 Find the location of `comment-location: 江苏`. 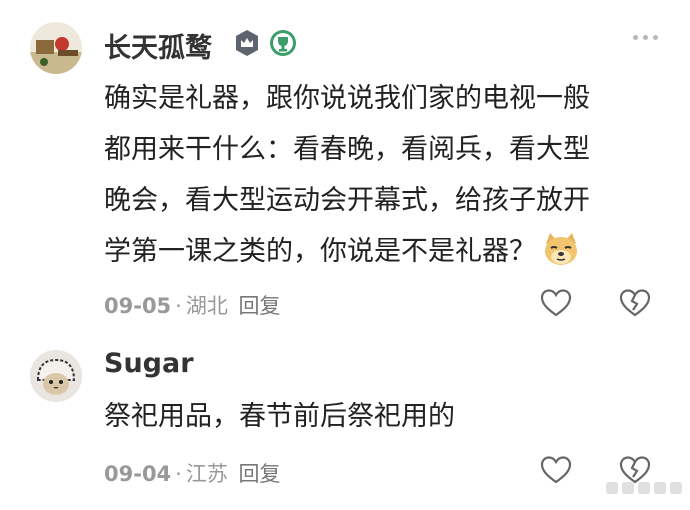

comment-location: 江苏 is located at coordinates (206, 474).